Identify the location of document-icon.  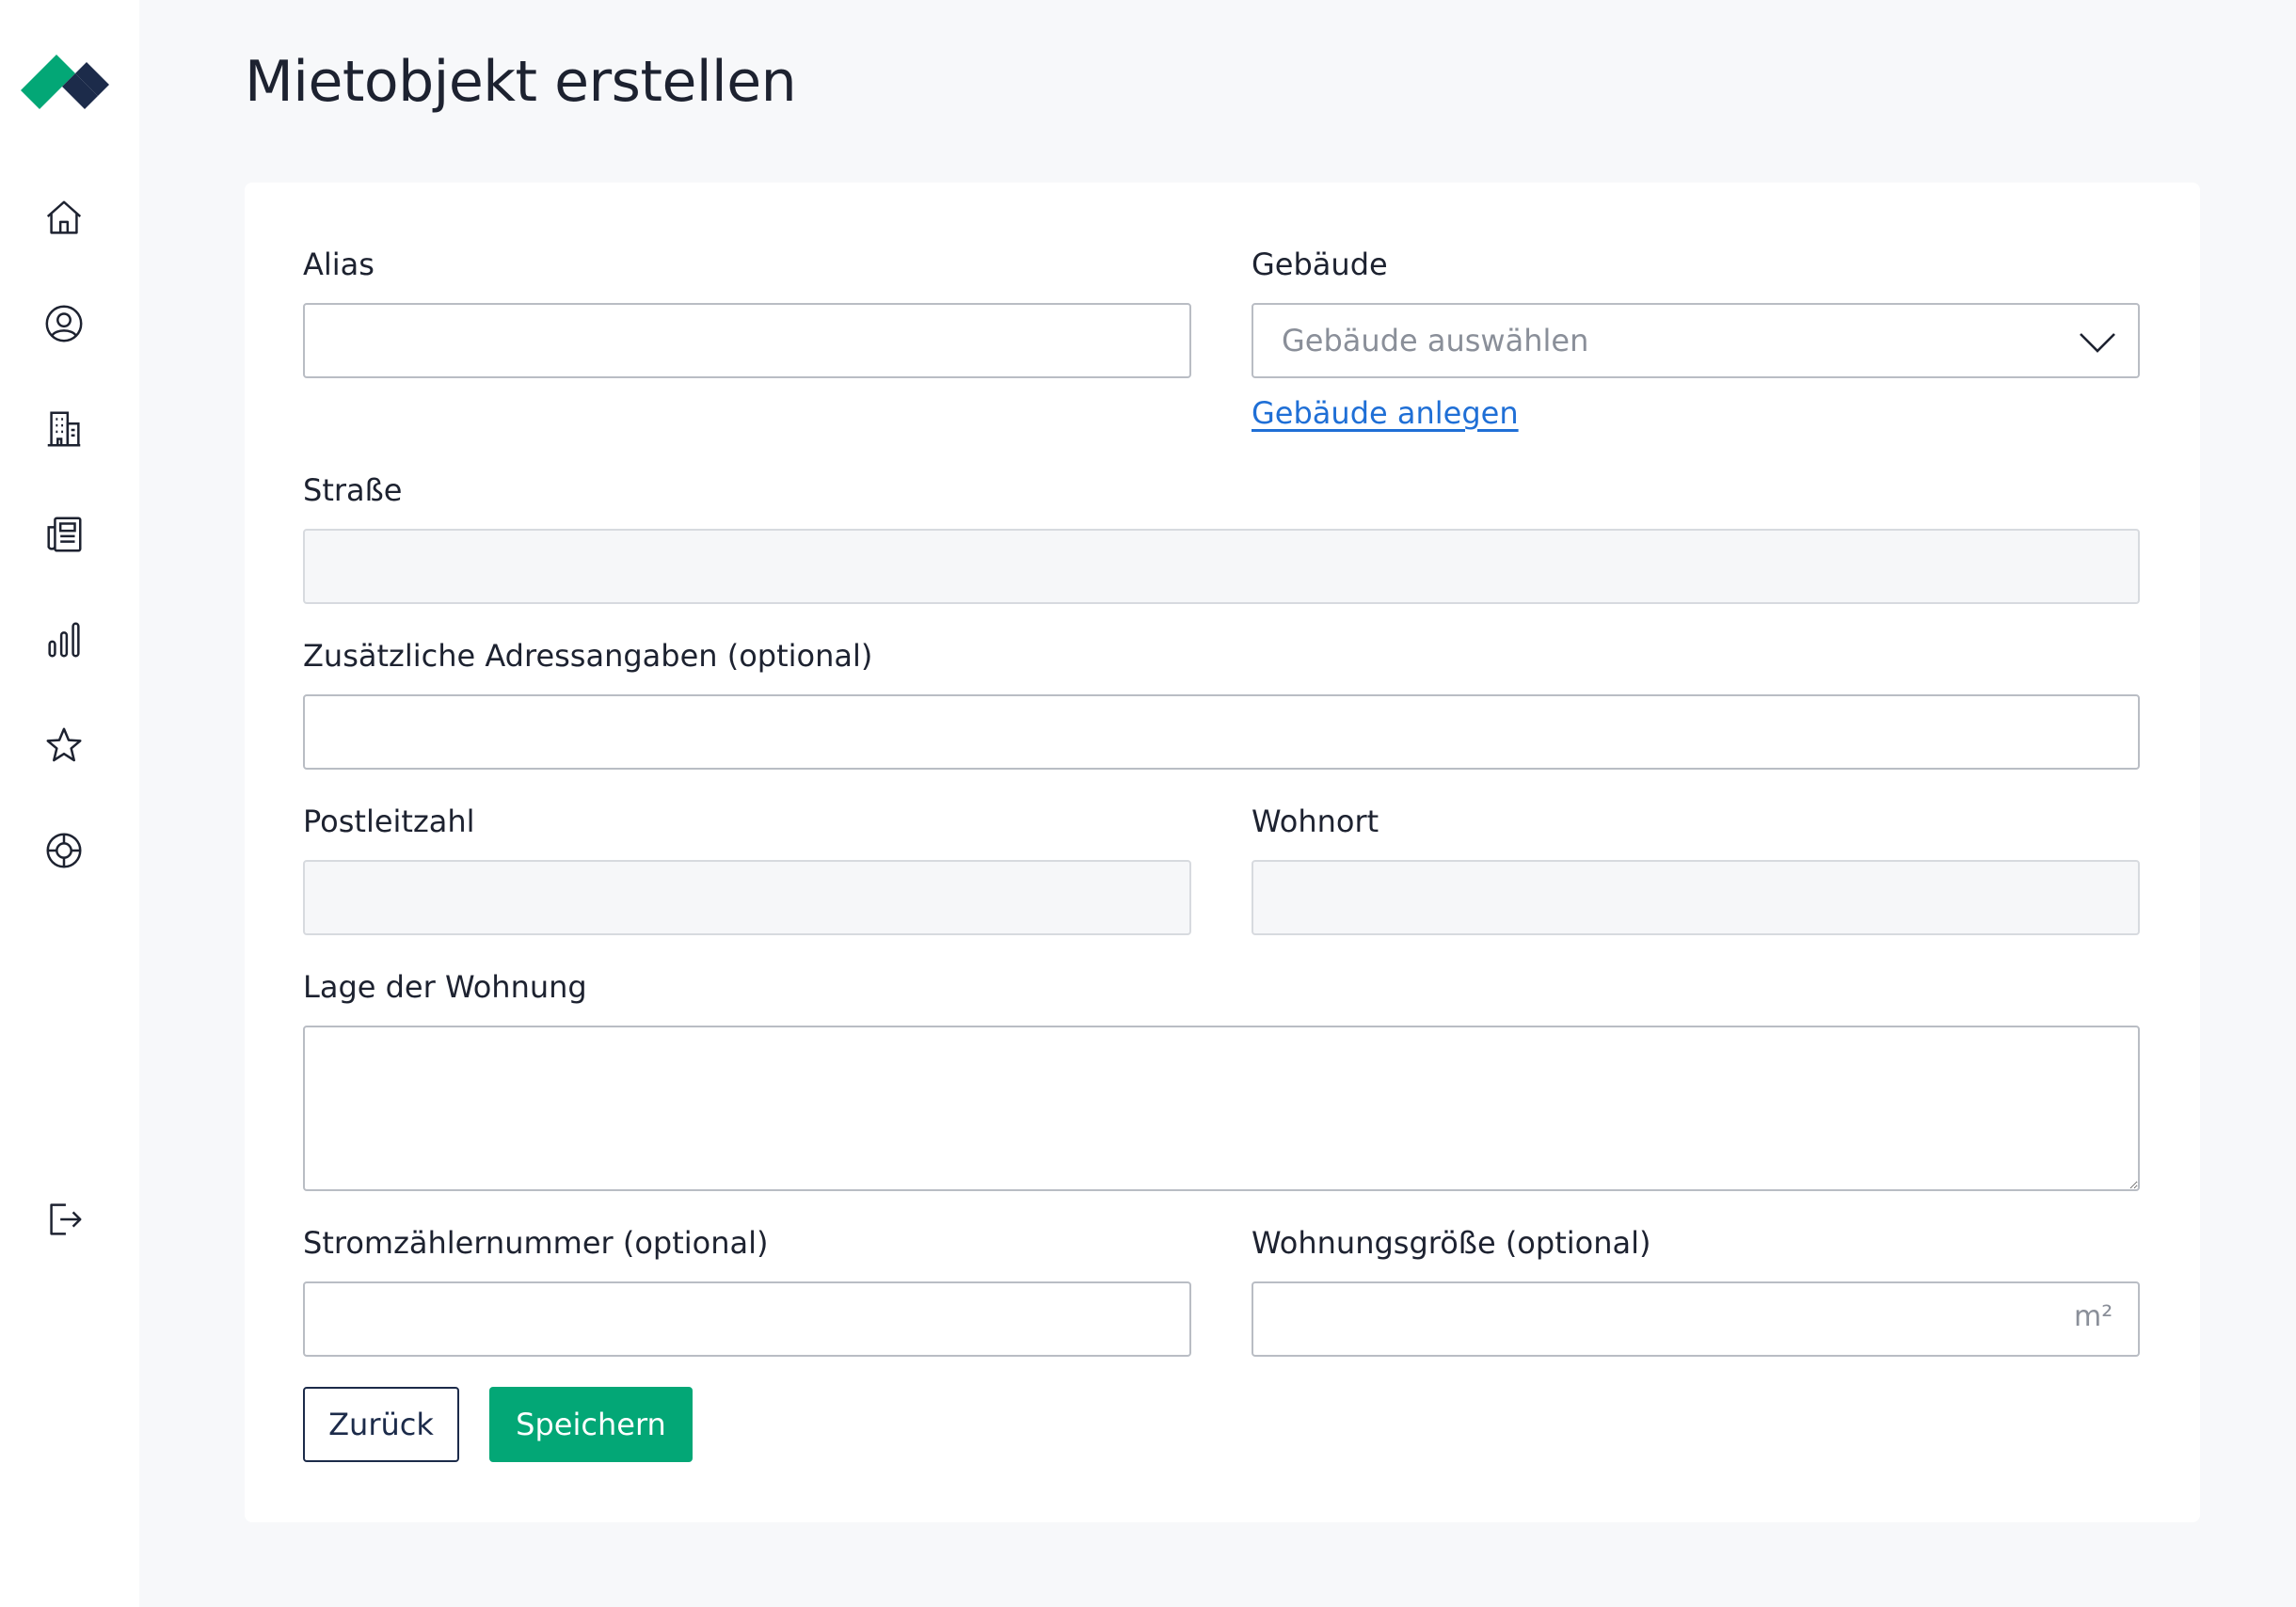
(64, 534).